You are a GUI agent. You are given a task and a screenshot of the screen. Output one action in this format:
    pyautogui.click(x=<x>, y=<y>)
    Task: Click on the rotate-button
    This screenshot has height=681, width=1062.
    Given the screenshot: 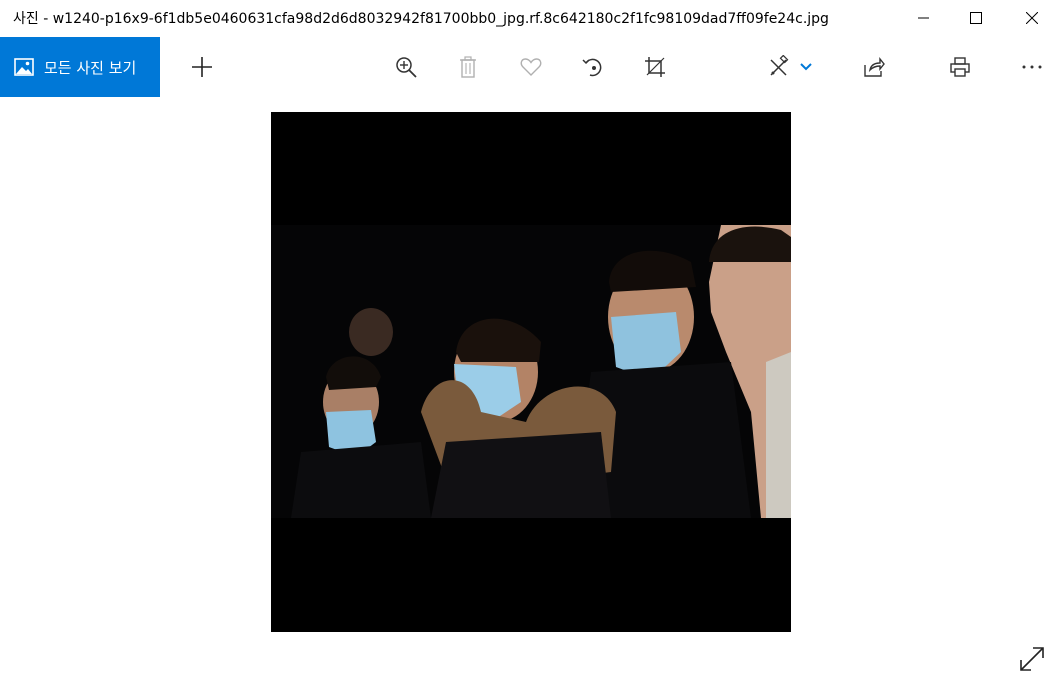 What is the action you would take?
    pyautogui.click(x=593, y=67)
    